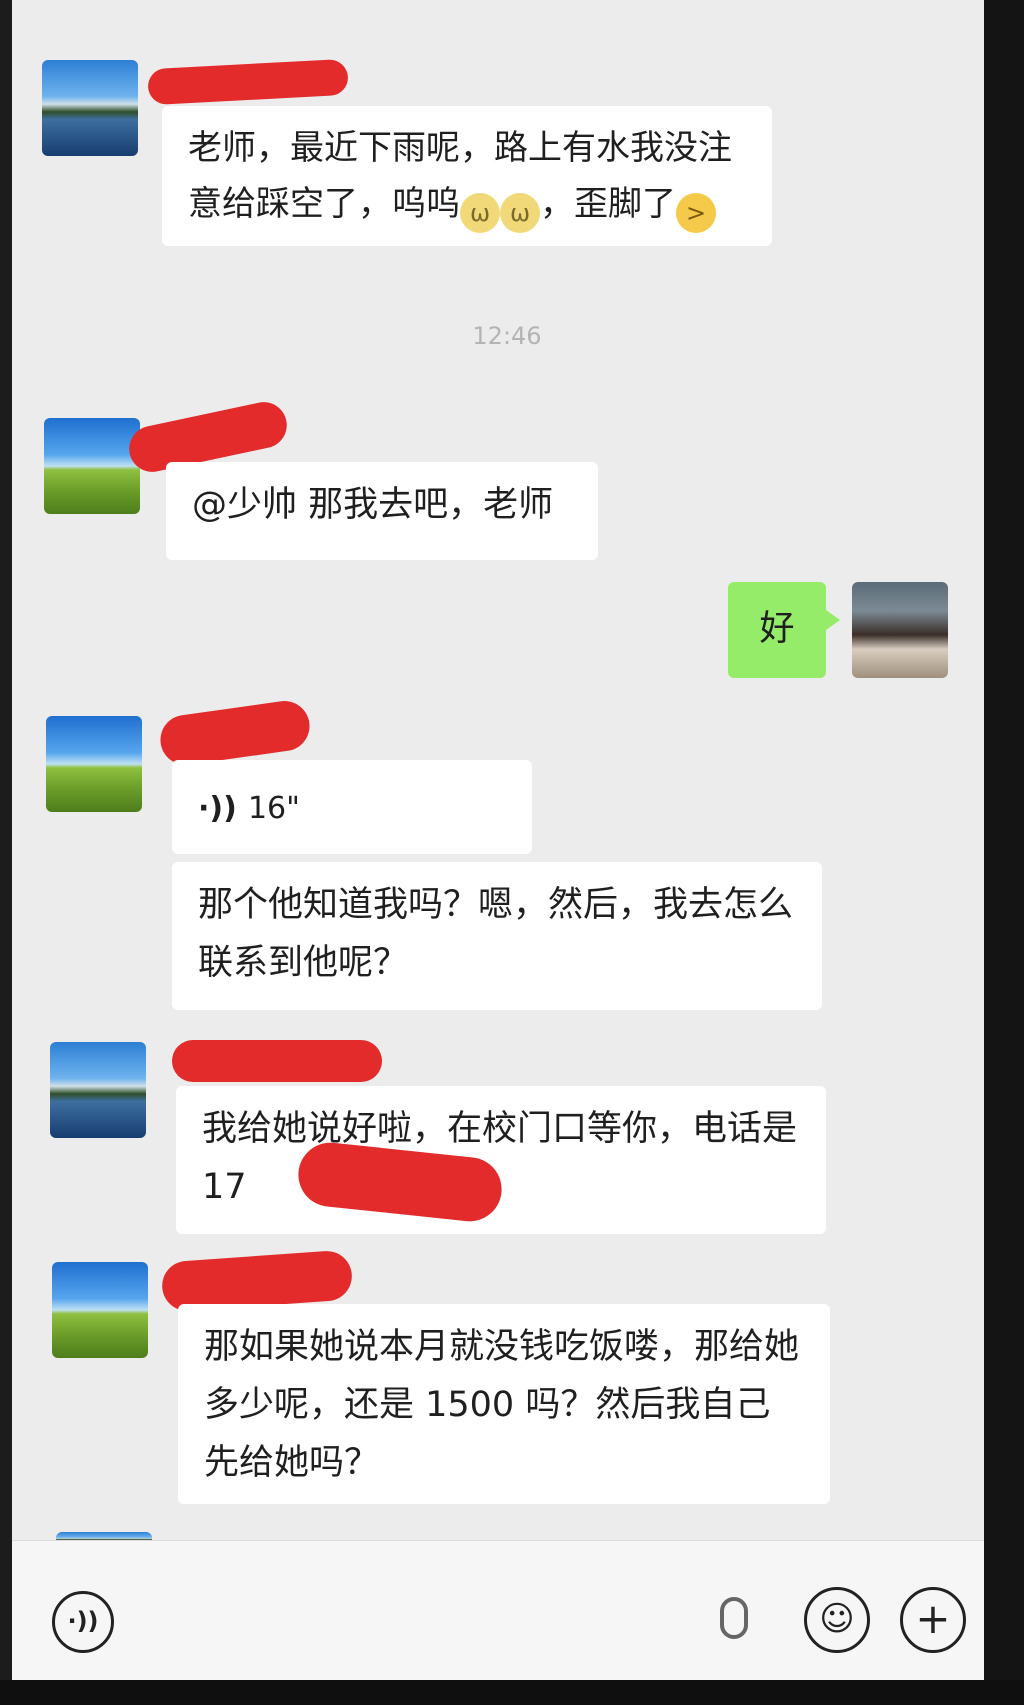 The height and width of the screenshot is (1705, 1024). What do you see at coordinates (501, 1160) in the screenshot?
I see `message-bubble: 我给她说好啦，在校门口等你，电话是 173` at bounding box center [501, 1160].